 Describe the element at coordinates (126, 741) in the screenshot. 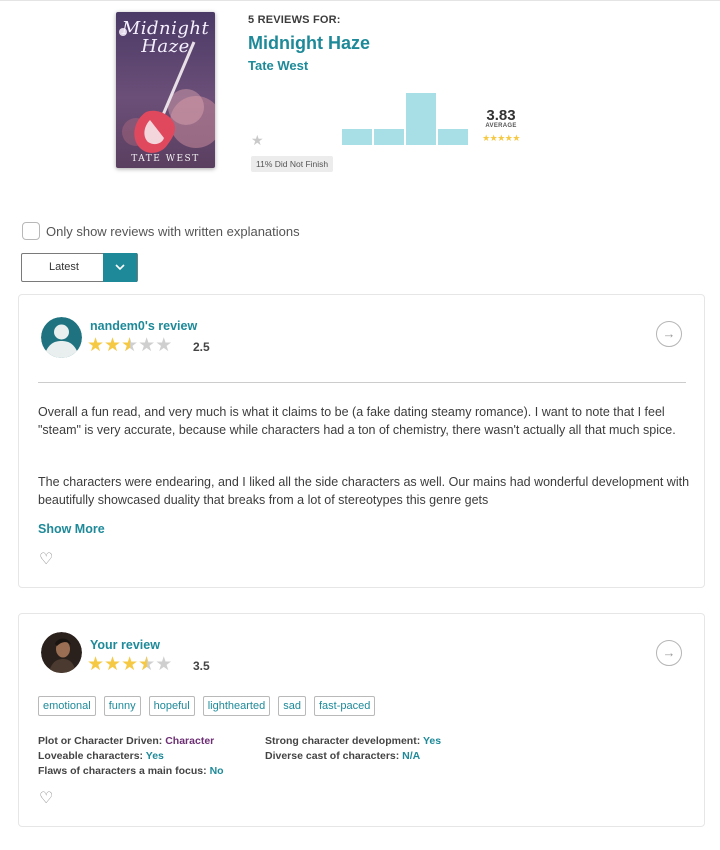

I see `attribute-plot-or-character: Plot or Character Driven: Character` at that location.